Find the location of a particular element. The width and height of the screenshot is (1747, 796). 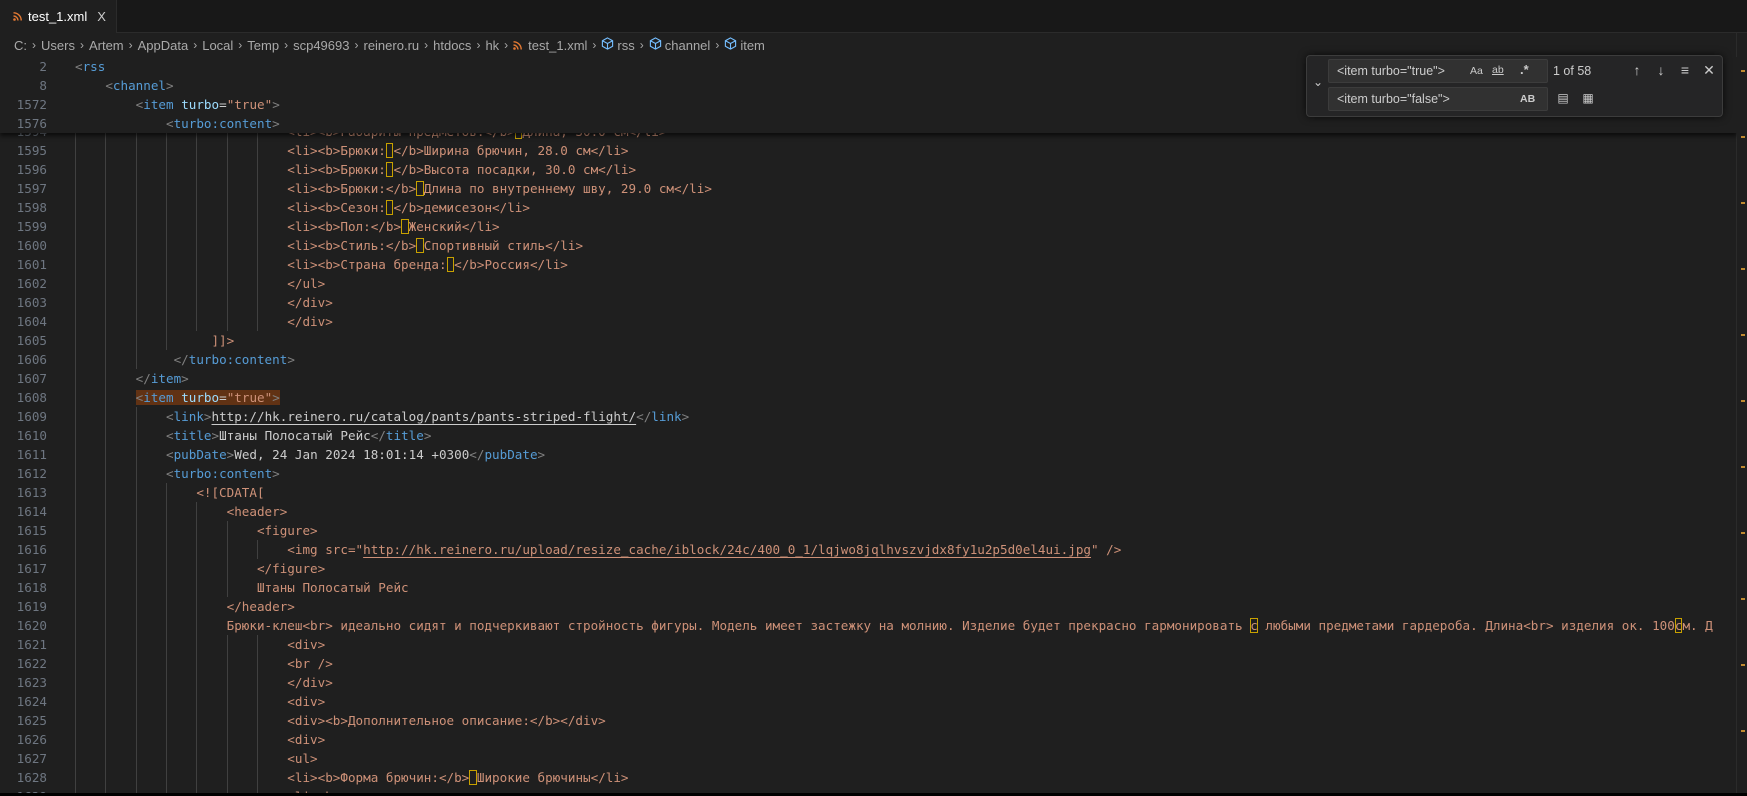

find-input-value: <item turbo="true"> is located at coordinates (1391, 71).